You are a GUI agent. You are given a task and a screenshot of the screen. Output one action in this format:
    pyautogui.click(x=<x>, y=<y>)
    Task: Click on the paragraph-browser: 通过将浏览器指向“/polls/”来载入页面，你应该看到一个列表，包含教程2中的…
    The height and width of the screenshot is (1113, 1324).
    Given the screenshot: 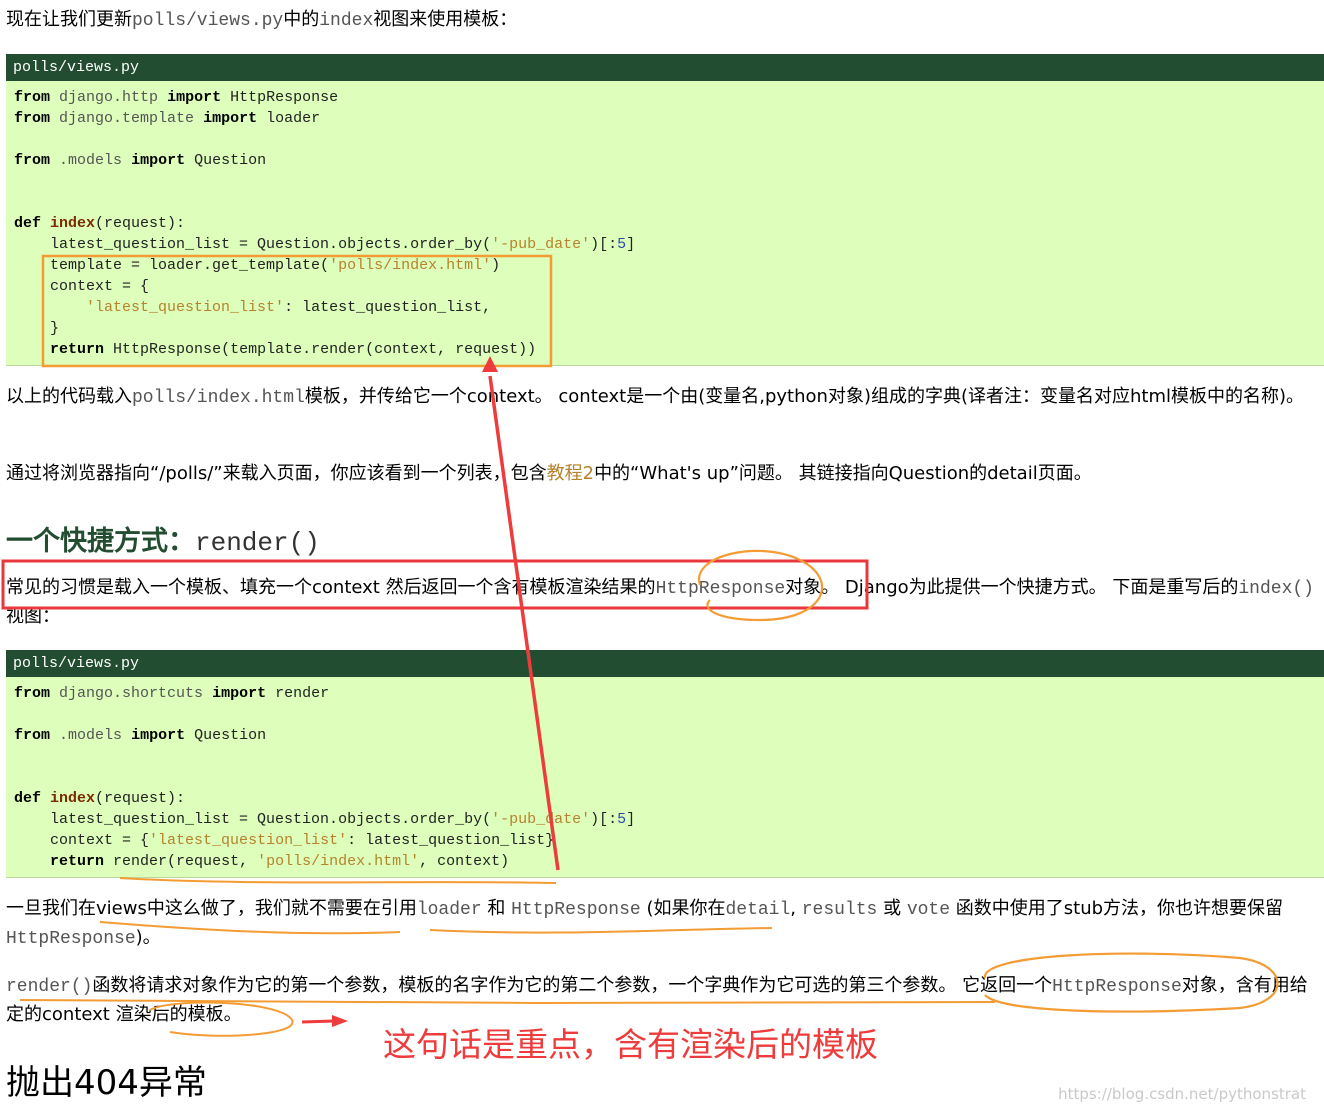 What is the action you would take?
    pyautogui.click(x=549, y=473)
    